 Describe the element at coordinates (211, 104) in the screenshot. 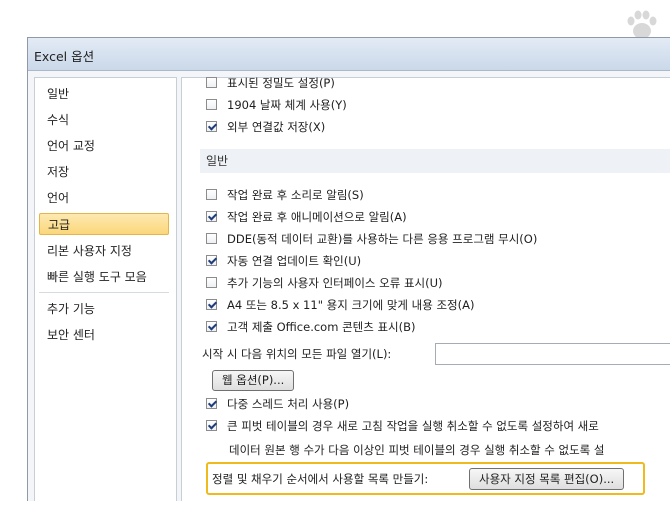

I see `checkbox-1904-date` at that location.